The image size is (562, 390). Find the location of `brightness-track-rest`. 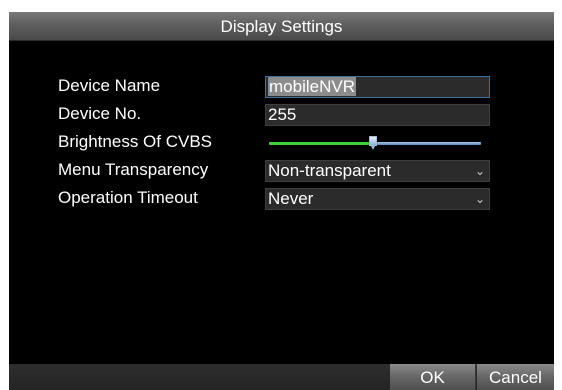

brightness-track-rest is located at coordinates (428, 143).